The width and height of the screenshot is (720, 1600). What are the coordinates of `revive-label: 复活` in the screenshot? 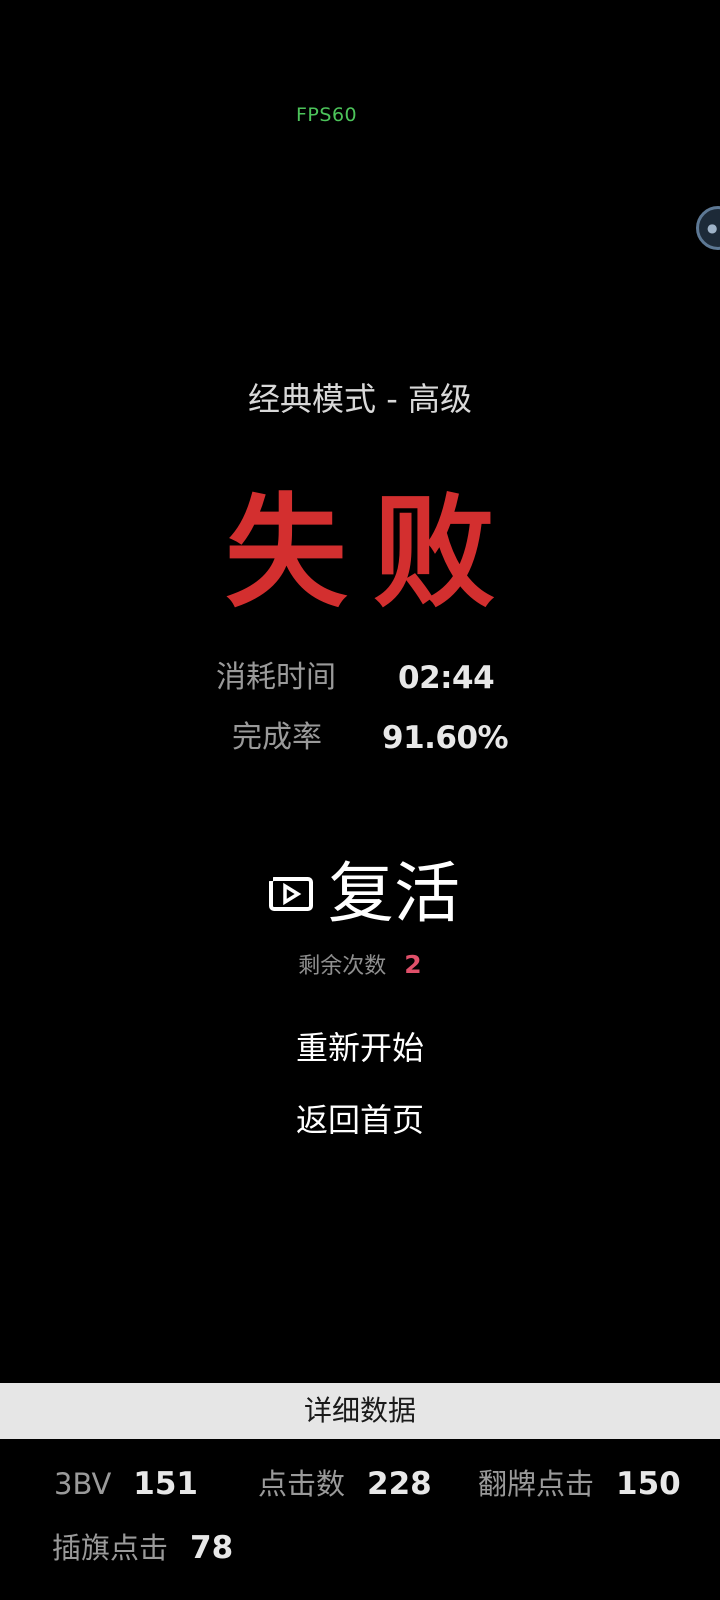 It's located at (394, 893).